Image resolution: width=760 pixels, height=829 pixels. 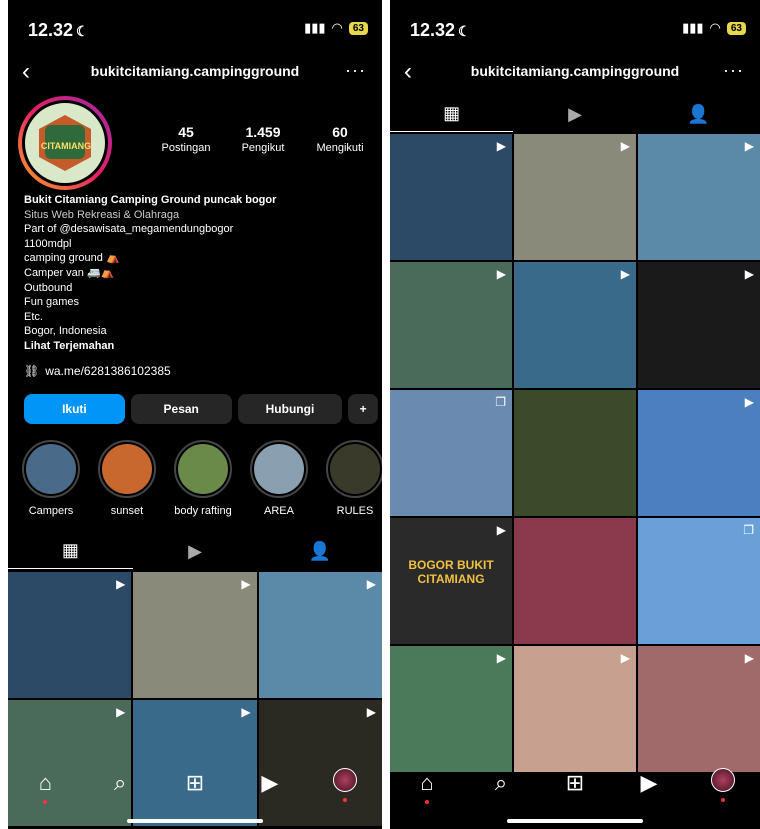 What do you see at coordinates (72, 258) in the screenshot?
I see `bio-line: camping ground ⛺` at bounding box center [72, 258].